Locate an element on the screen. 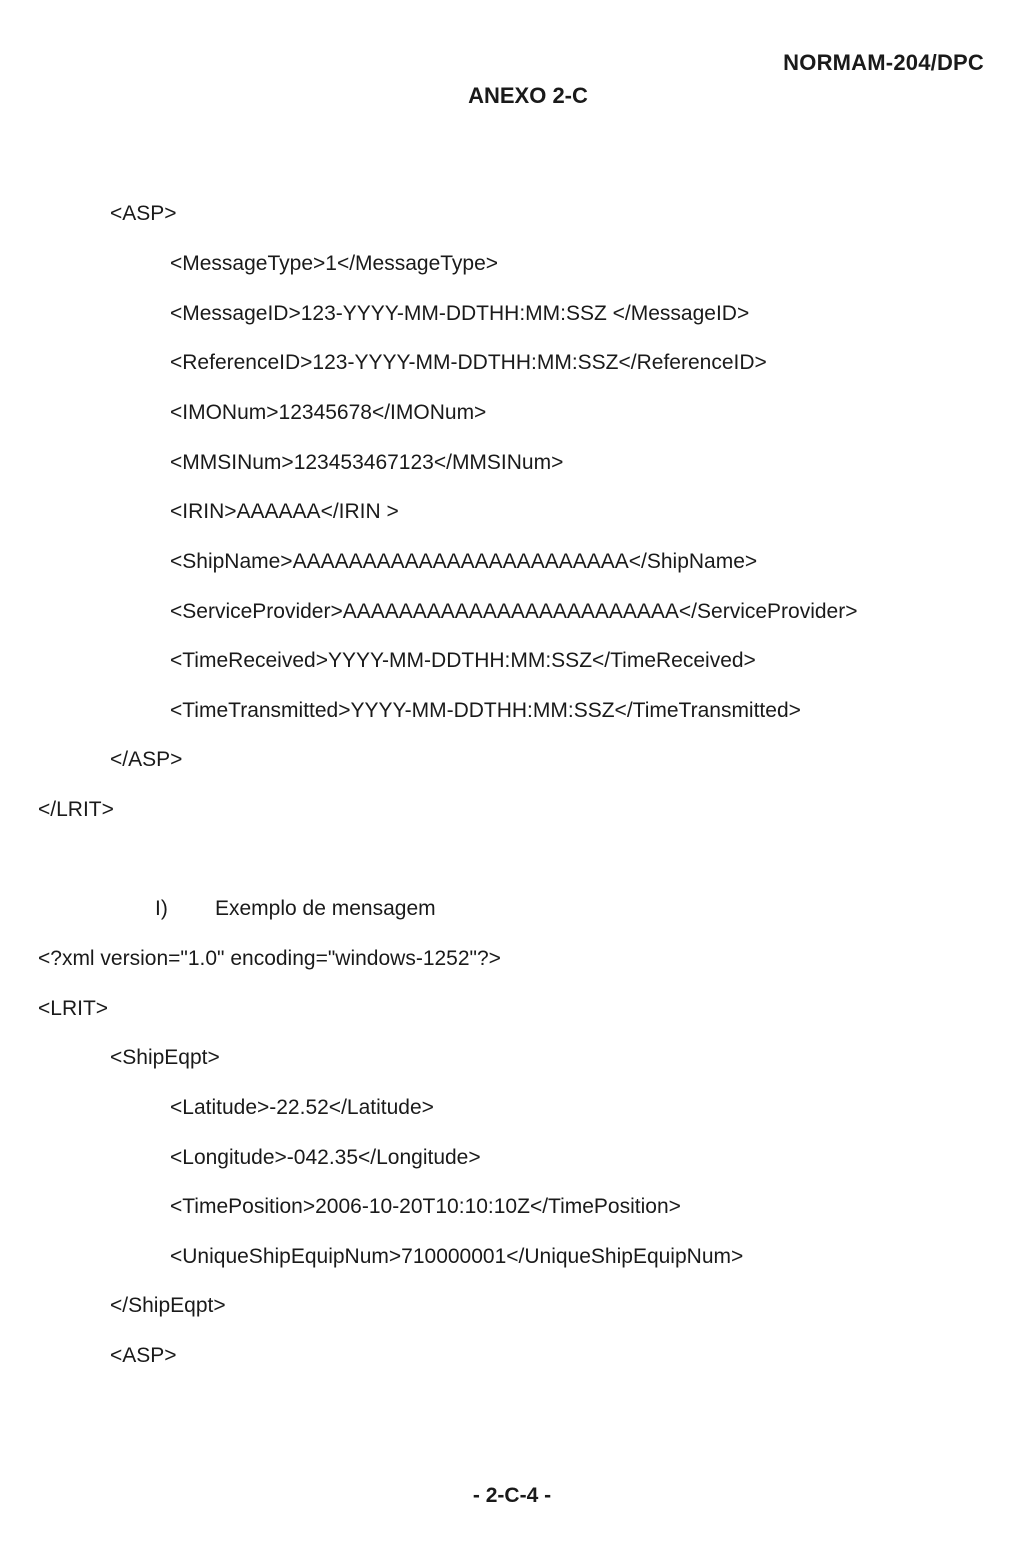  xml-line: <MessageType>1</MessageType> is located at coordinates (334, 263).